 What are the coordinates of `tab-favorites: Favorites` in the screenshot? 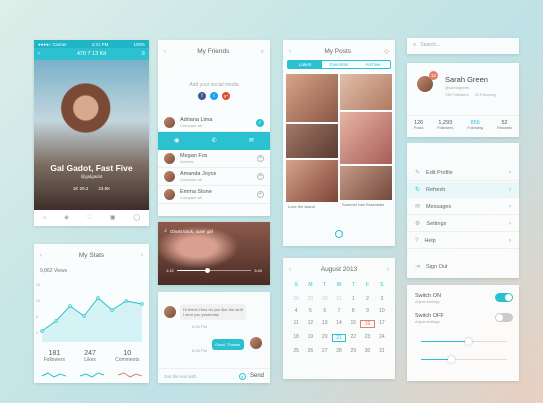 It's located at (339, 64).